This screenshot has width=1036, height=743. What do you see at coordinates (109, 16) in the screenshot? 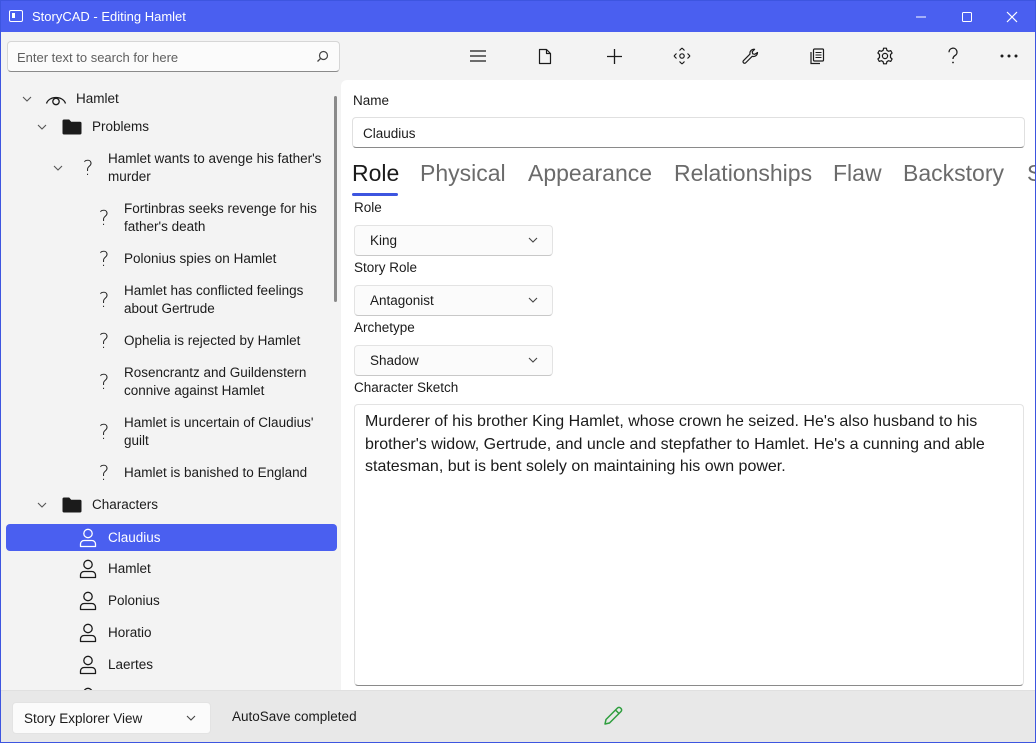
I see `window-title: StoryCAD - Editing Hamlet` at bounding box center [109, 16].